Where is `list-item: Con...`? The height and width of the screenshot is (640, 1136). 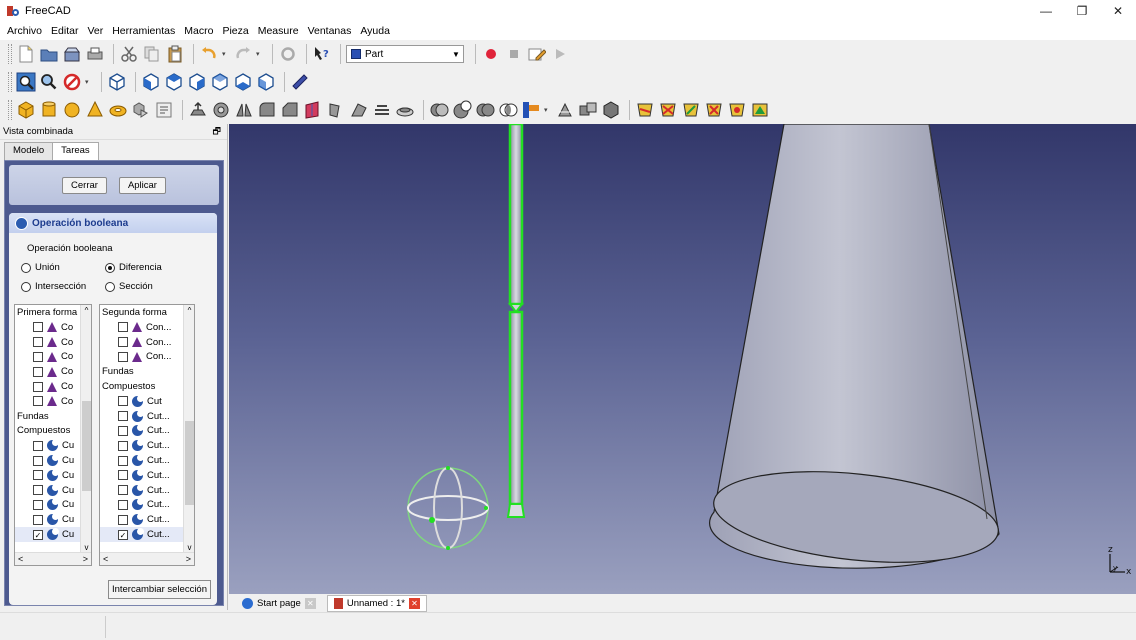
list-item: Con... is located at coordinates (147, 327).